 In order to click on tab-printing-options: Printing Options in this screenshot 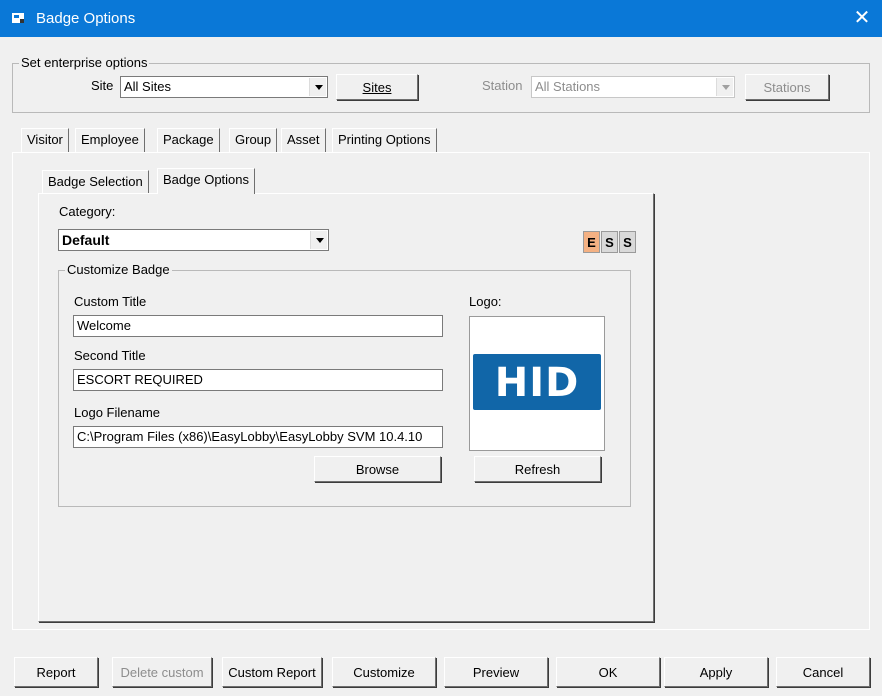, I will do `click(384, 140)`.